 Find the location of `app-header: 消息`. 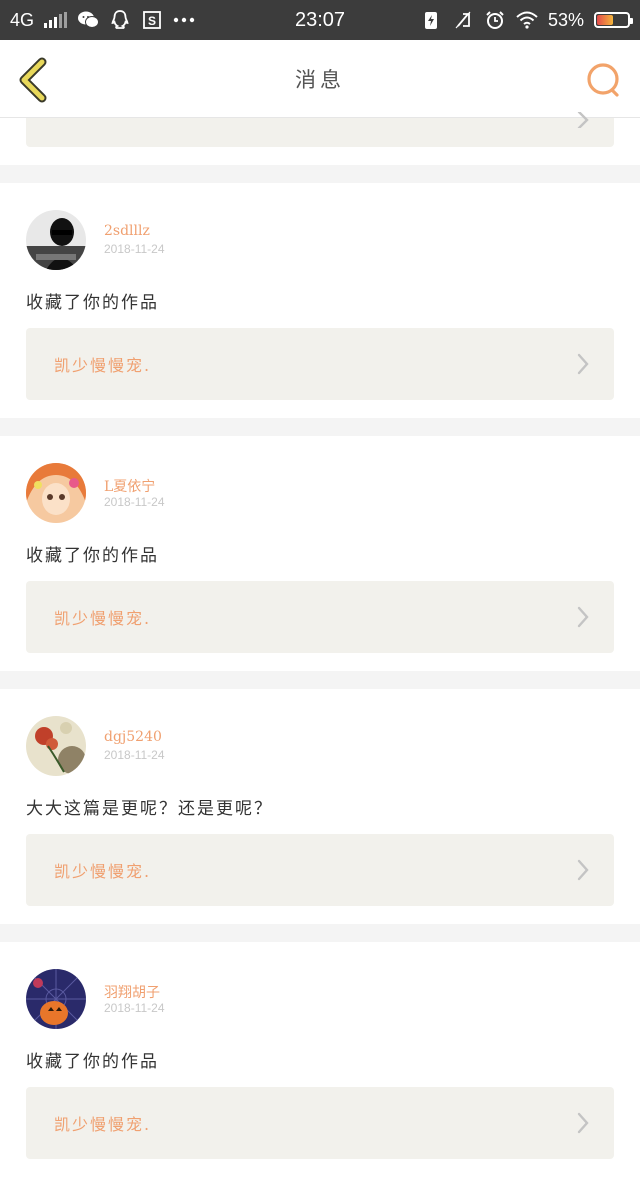

app-header: 消息 is located at coordinates (320, 79).